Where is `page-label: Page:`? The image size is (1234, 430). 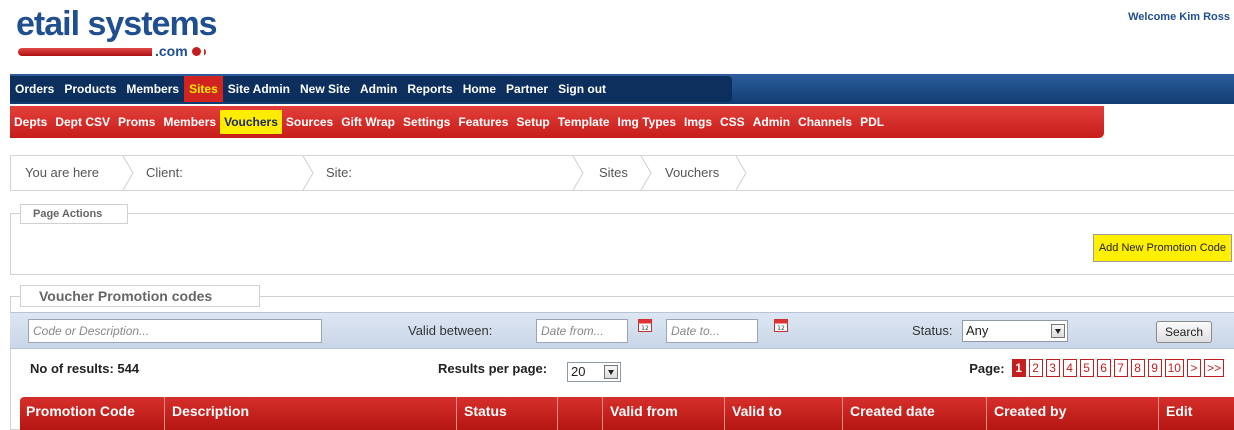
page-label: Page: is located at coordinates (987, 368).